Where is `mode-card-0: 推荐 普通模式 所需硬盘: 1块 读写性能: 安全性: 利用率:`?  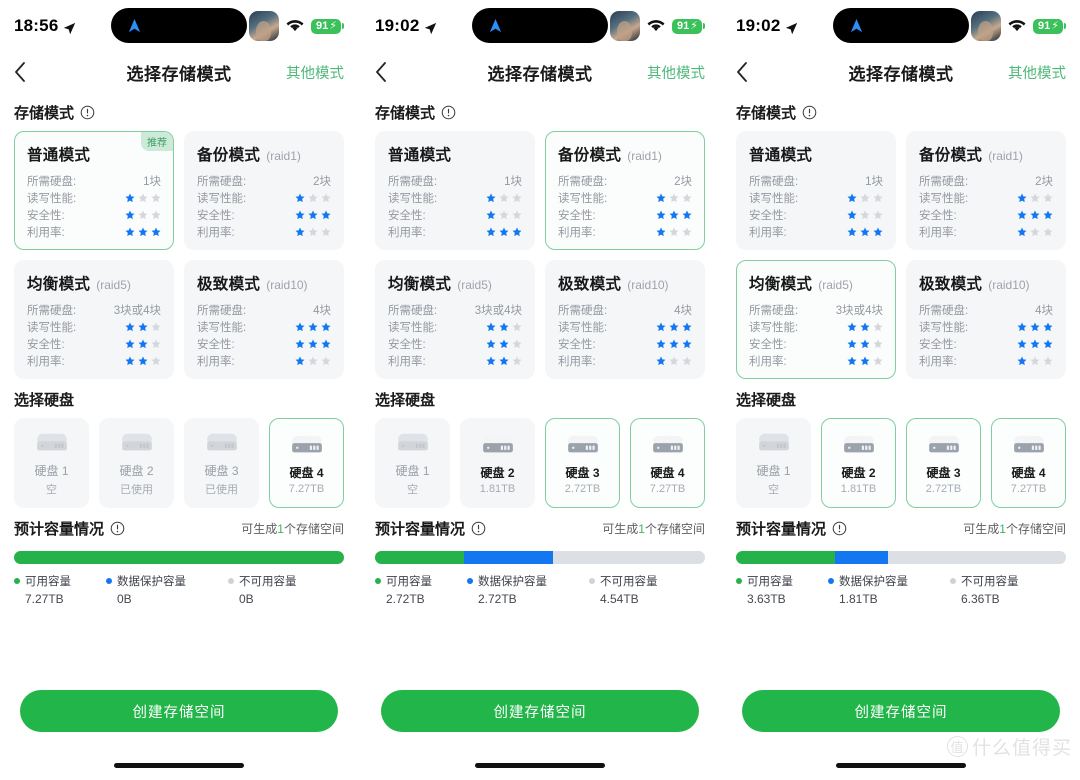 mode-card-0: 推荐 普通模式 所需硬盘: 1块 读写性能: 安全性: 利用率: is located at coordinates (94, 190).